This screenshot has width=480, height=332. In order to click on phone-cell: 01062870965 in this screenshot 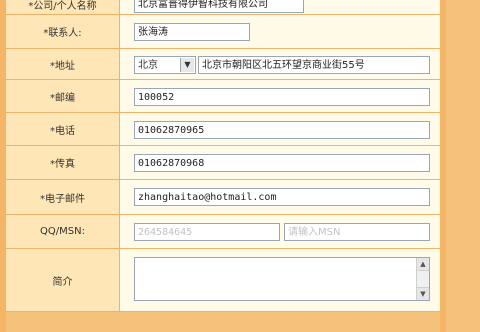, I will do `click(280, 129)`.